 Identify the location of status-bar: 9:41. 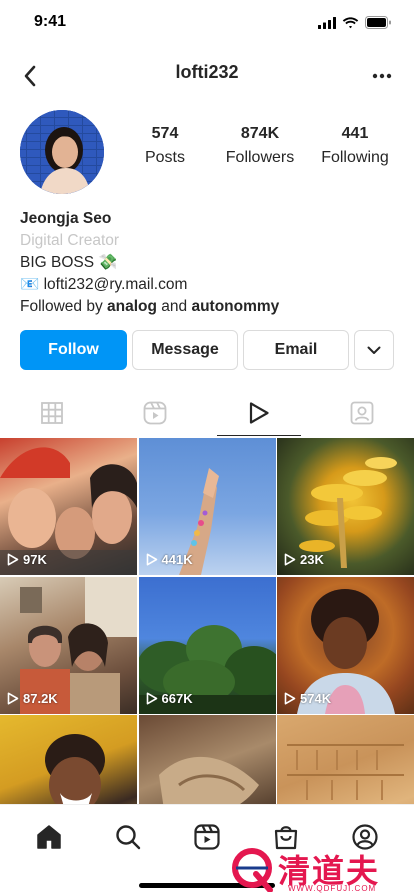
(207, 22).